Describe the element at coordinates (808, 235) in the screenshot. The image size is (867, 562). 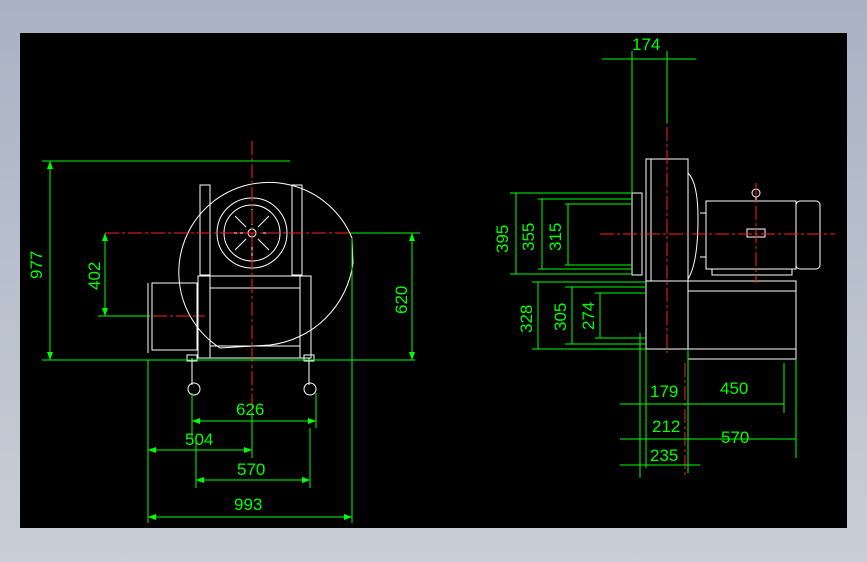
I see `motor-end-cap` at that location.